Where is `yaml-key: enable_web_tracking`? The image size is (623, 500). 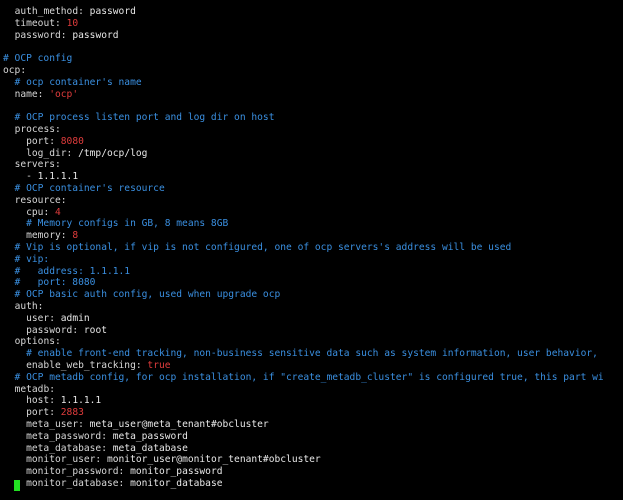
yaml-key: enable_web_tracking is located at coordinates (81, 365).